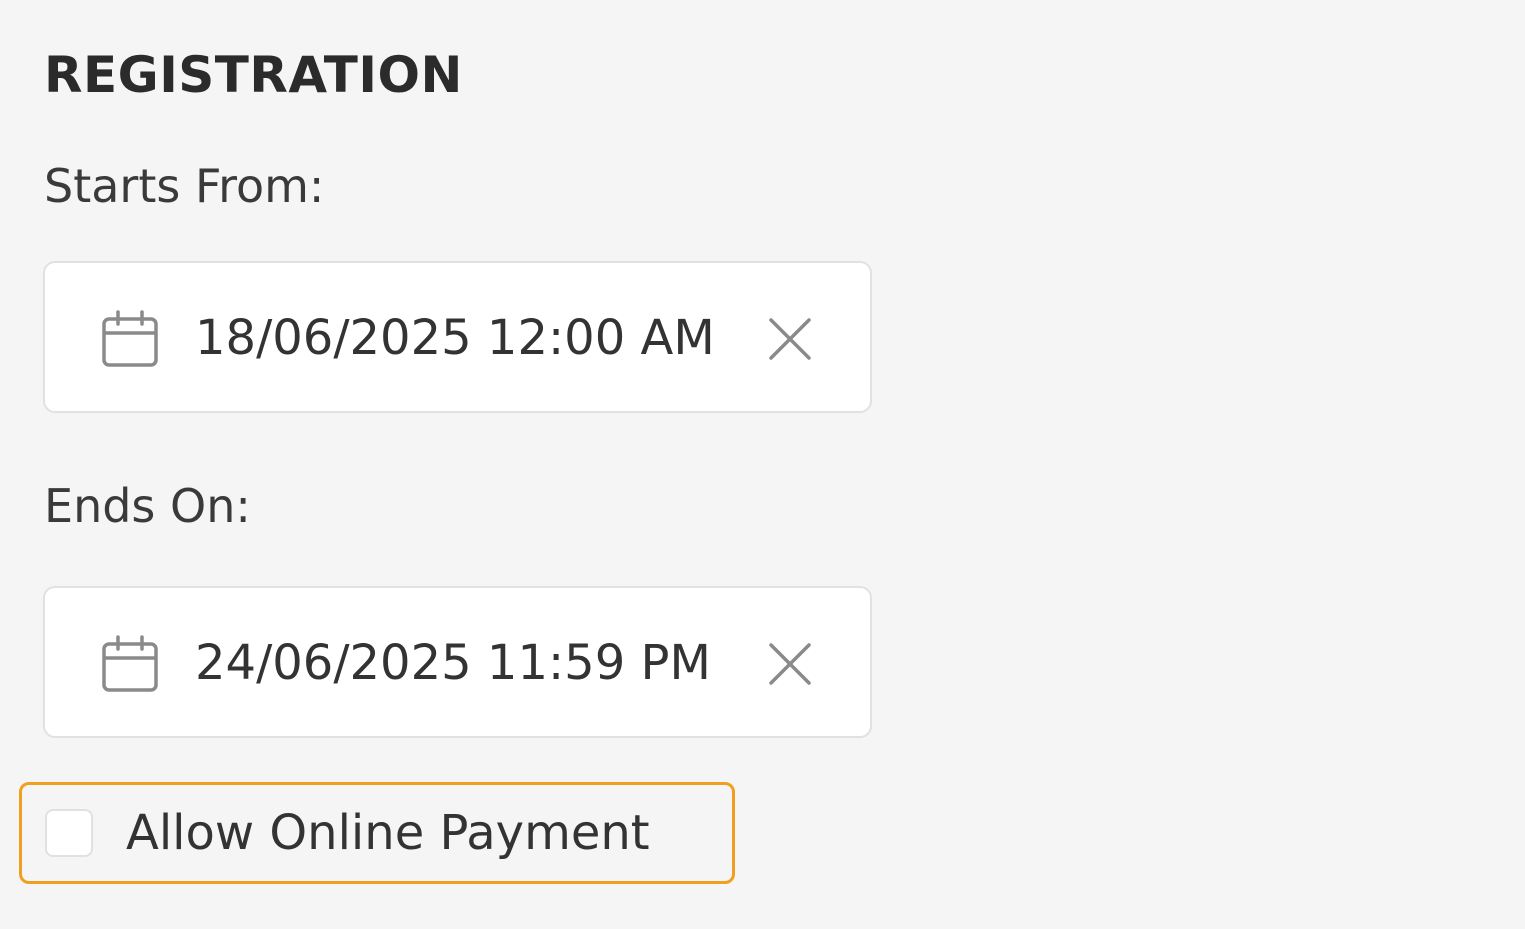 This screenshot has width=1525, height=929. I want to click on ends-on-date-picker: 24/06/2025 11:59 PM, so click(457, 662).